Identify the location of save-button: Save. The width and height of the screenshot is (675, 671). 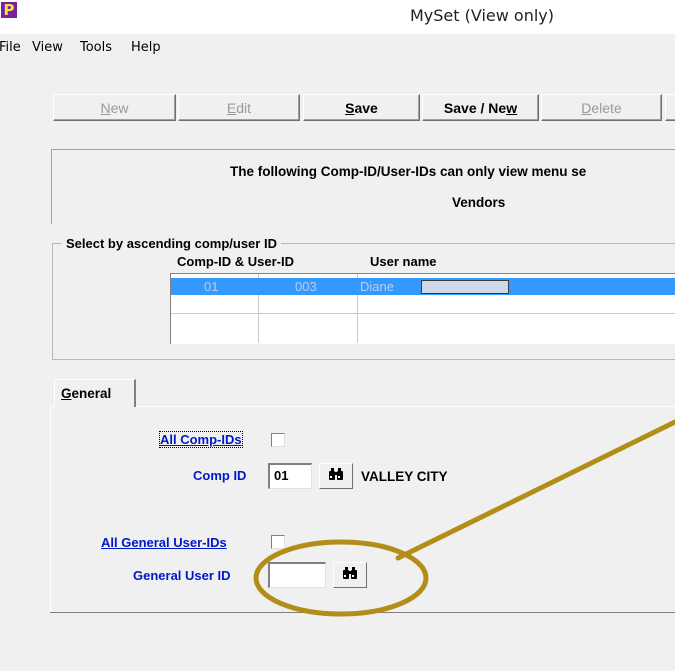
(361, 107).